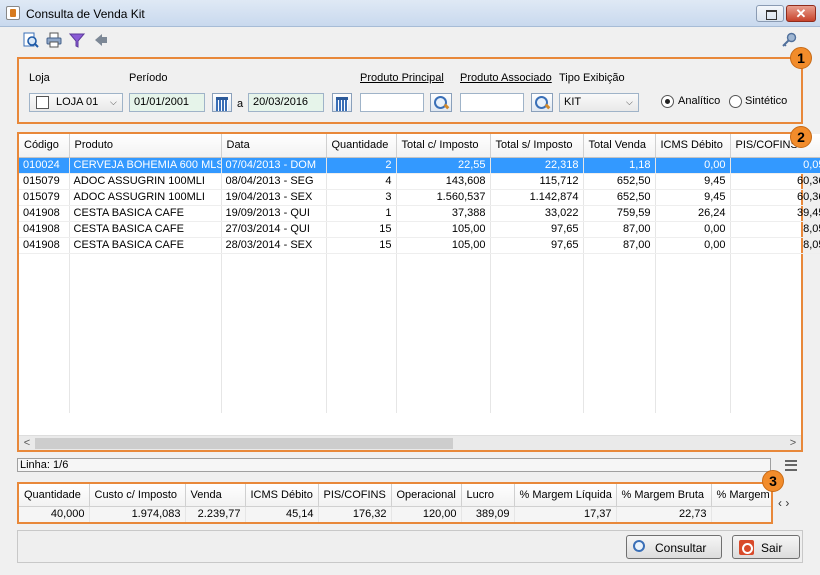 The width and height of the screenshot is (820, 575). What do you see at coordinates (39, 78) in the screenshot?
I see `loja-label: Loja` at bounding box center [39, 78].